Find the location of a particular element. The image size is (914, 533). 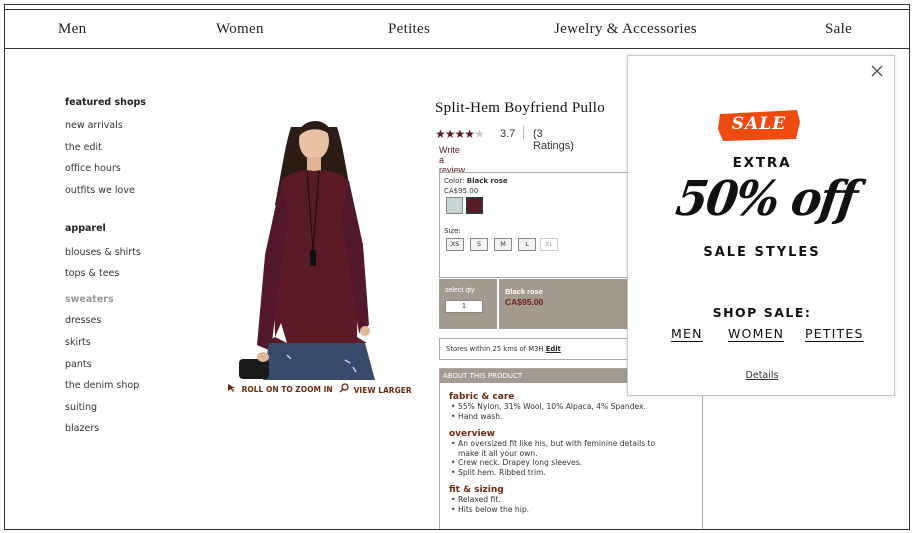

fabric-heading: fabric & care is located at coordinates (482, 397).